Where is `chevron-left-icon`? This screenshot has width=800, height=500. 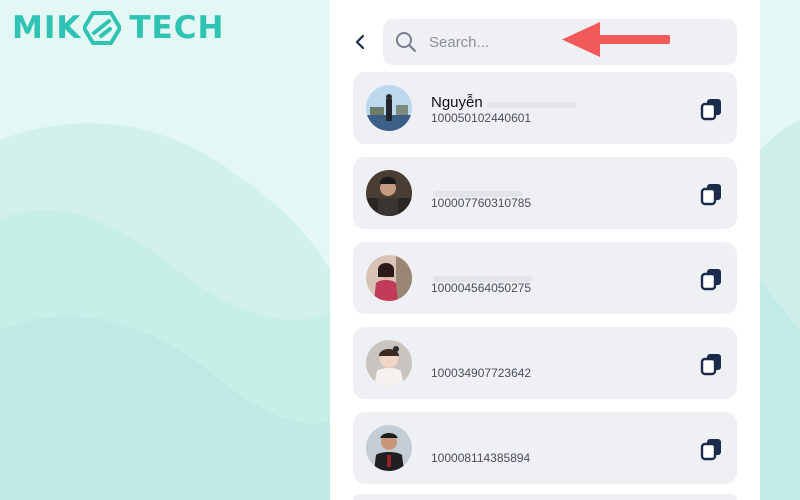 chevron-left-icon is located at coordinates (360, 42).